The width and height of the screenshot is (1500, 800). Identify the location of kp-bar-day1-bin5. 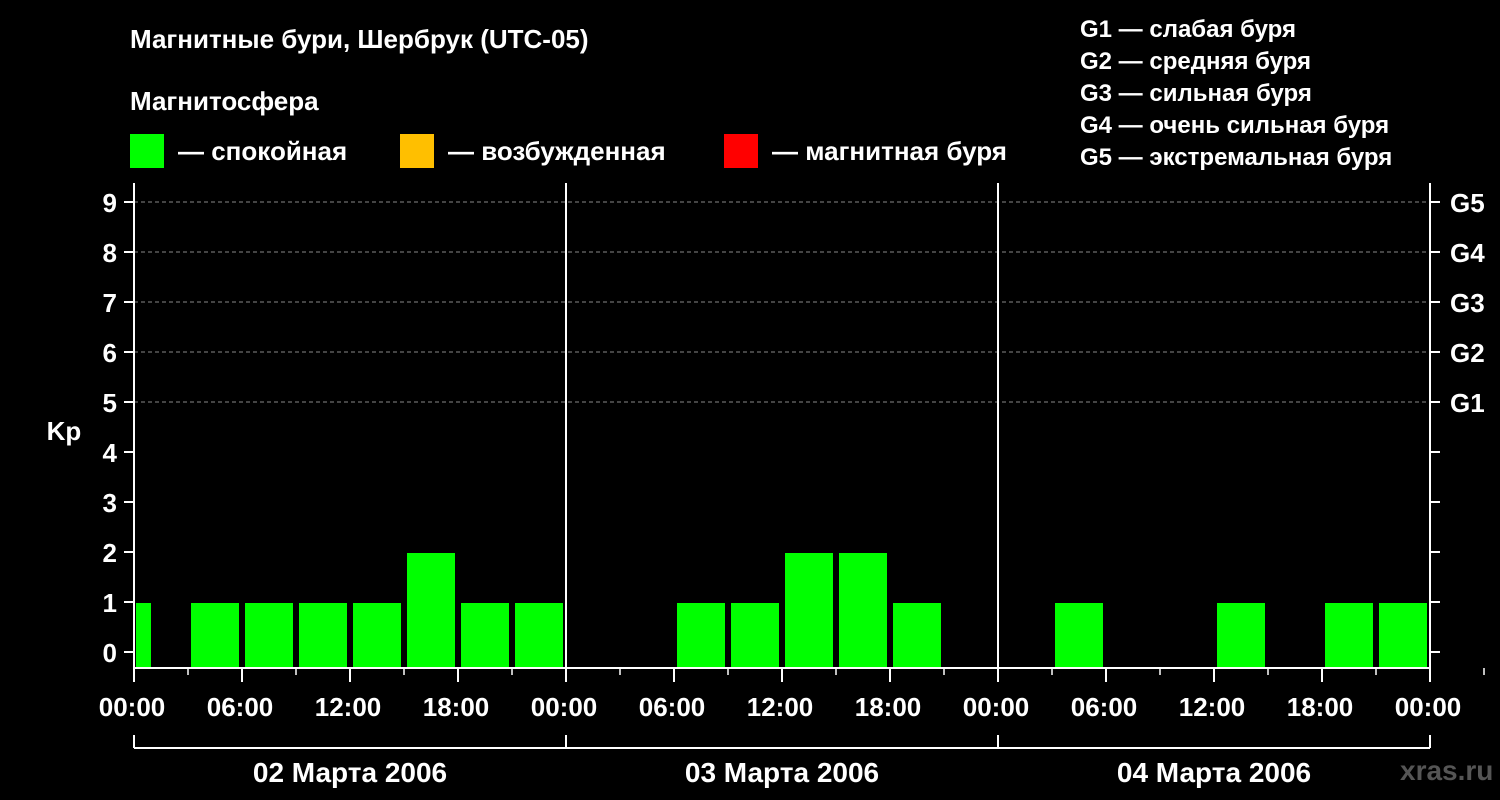
(377, 635).